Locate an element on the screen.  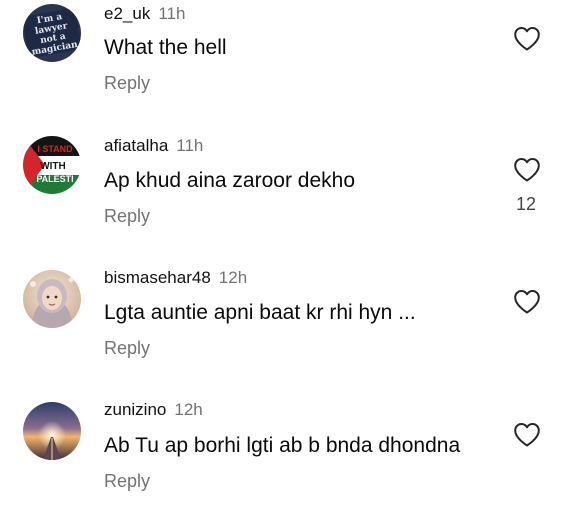
username: e2_uk is located at coordinates (127, 13).